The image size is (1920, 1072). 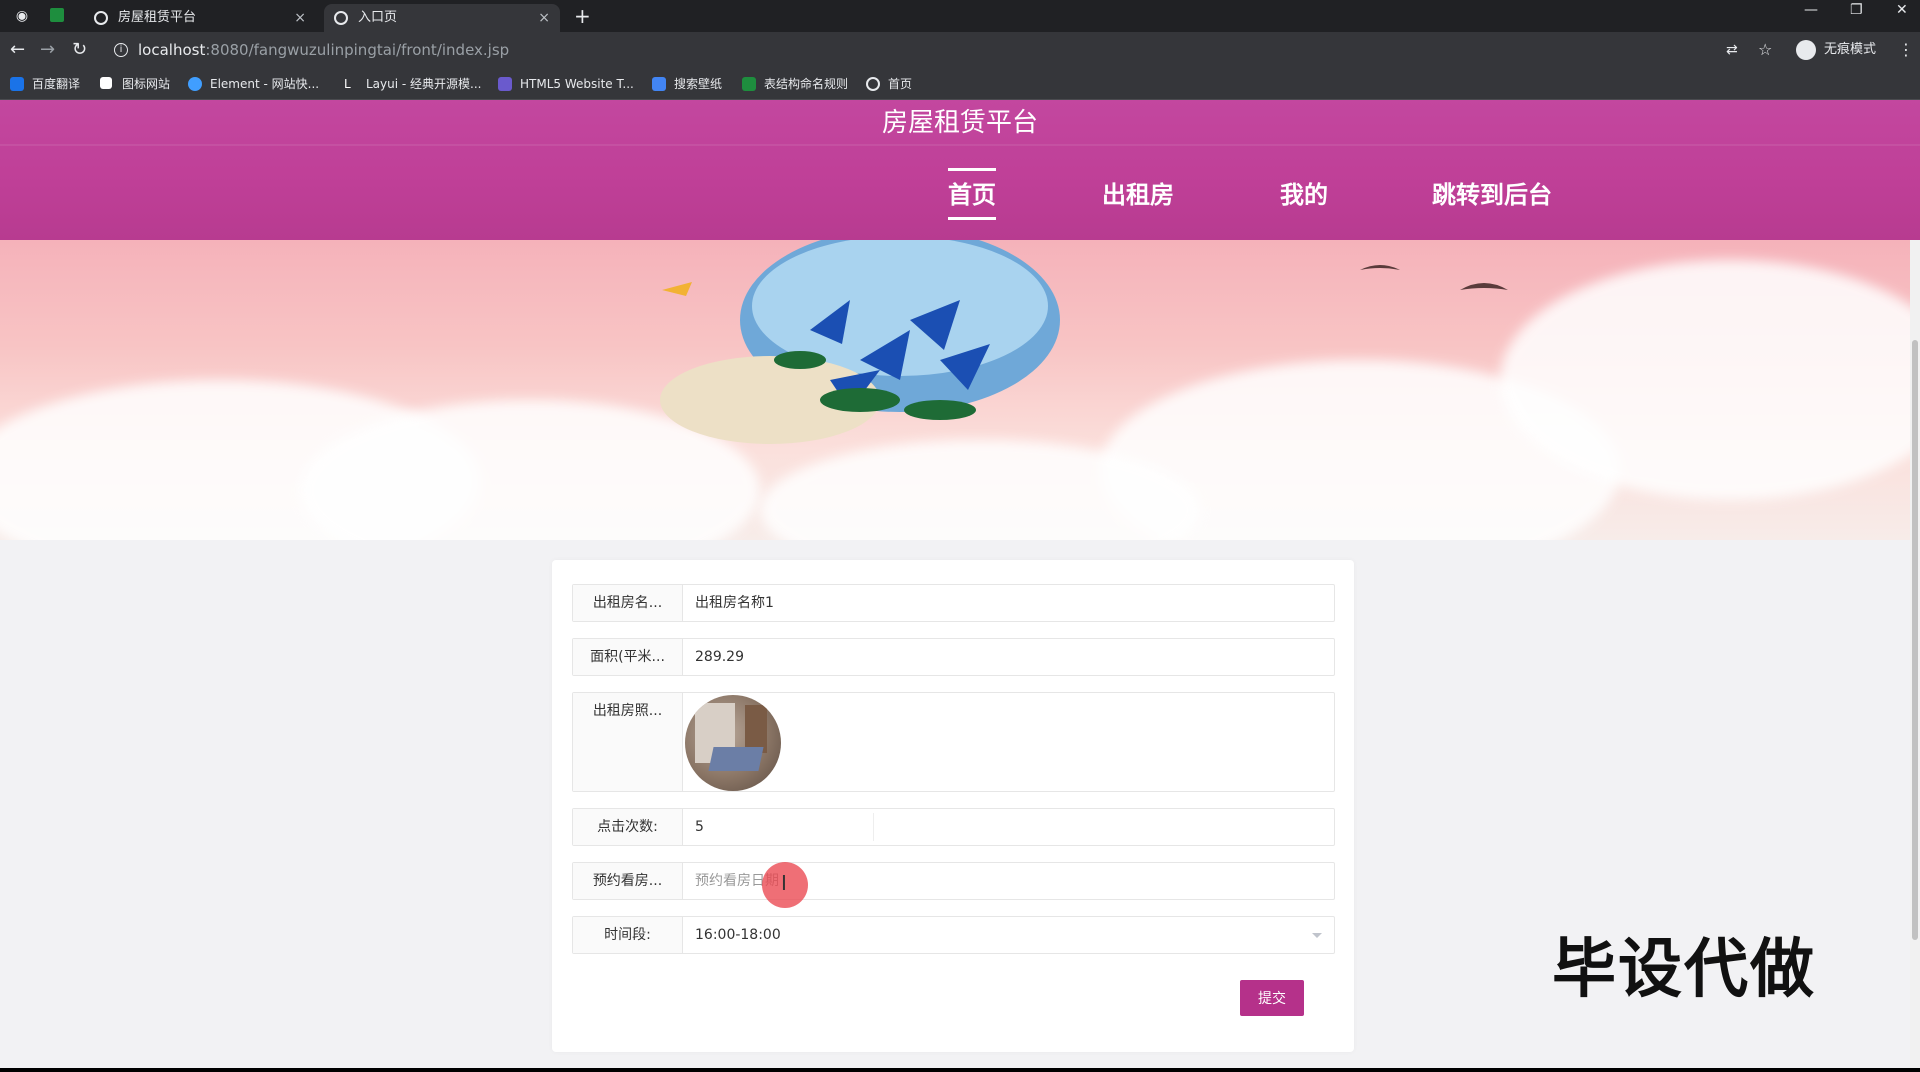 What do you see at coordinates (106, 83) in the screenshot?
I see `flag-icon` at bounding box center [106, 83].